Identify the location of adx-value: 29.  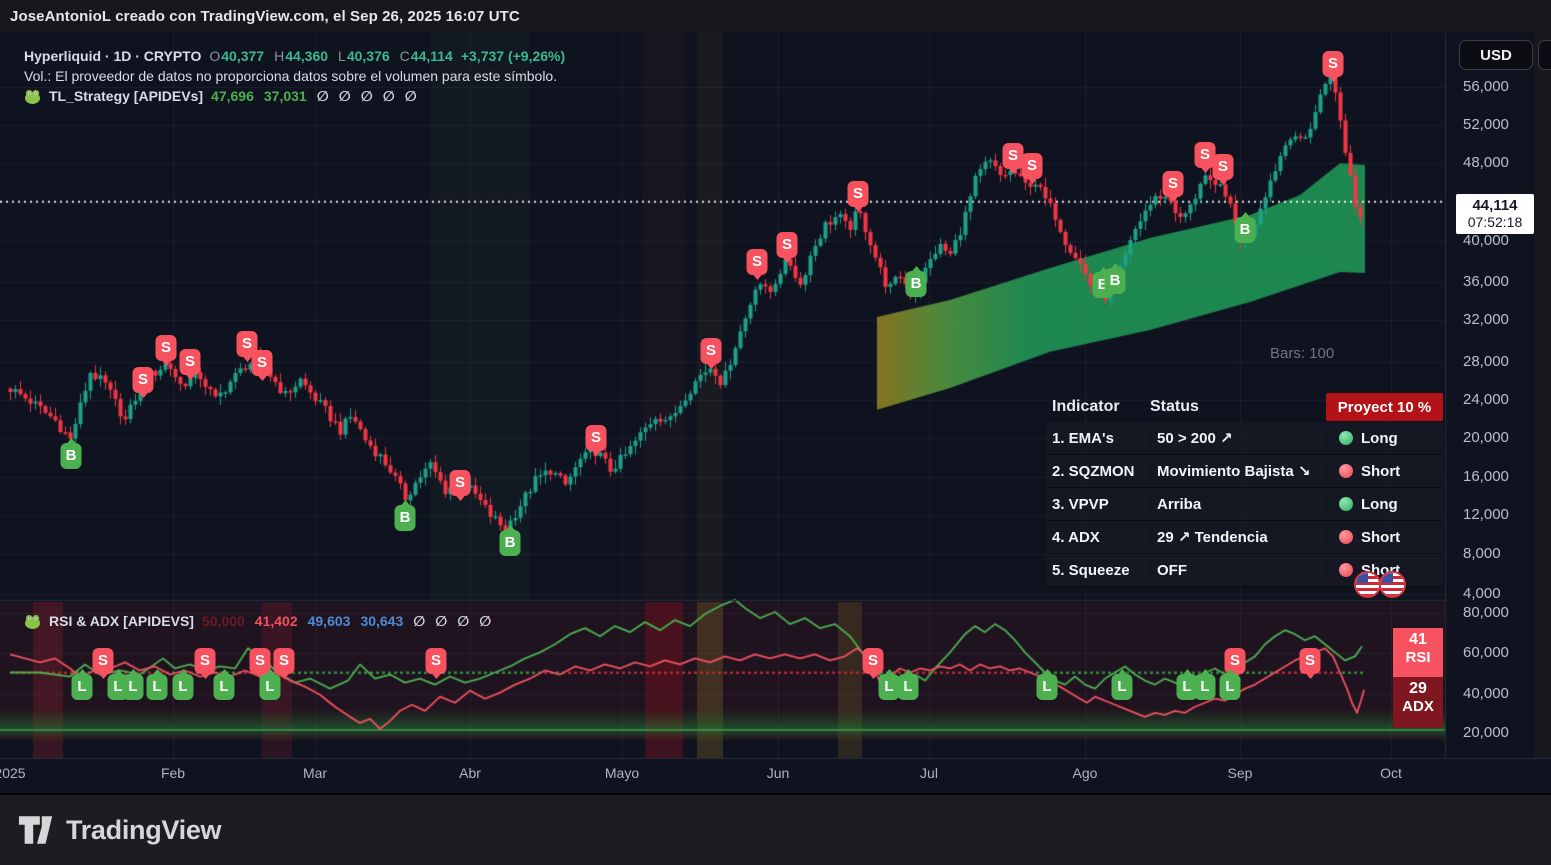
(1418, 688).